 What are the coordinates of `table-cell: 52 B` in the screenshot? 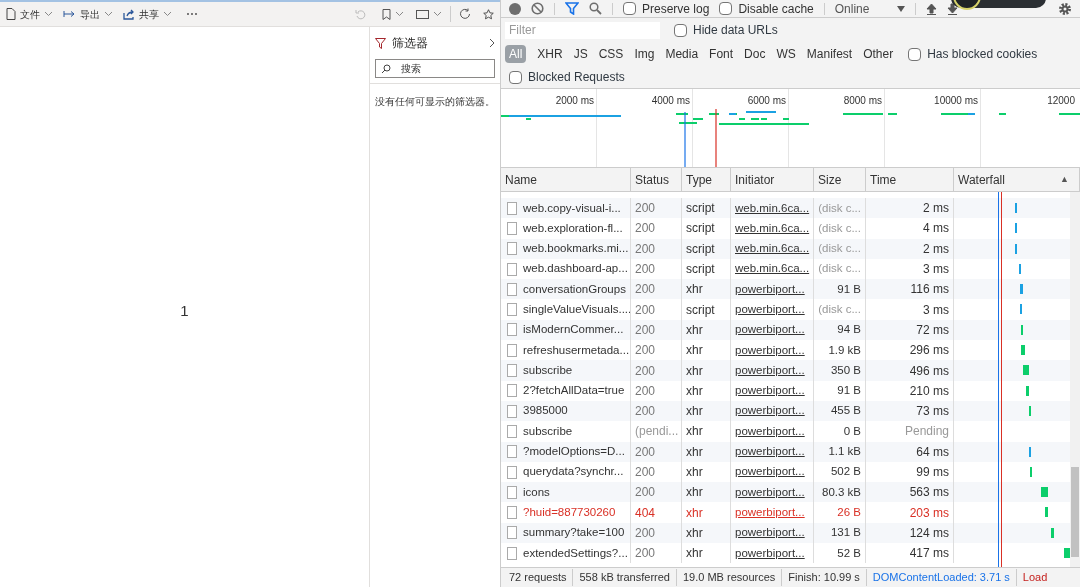 It's located at (840, 553).